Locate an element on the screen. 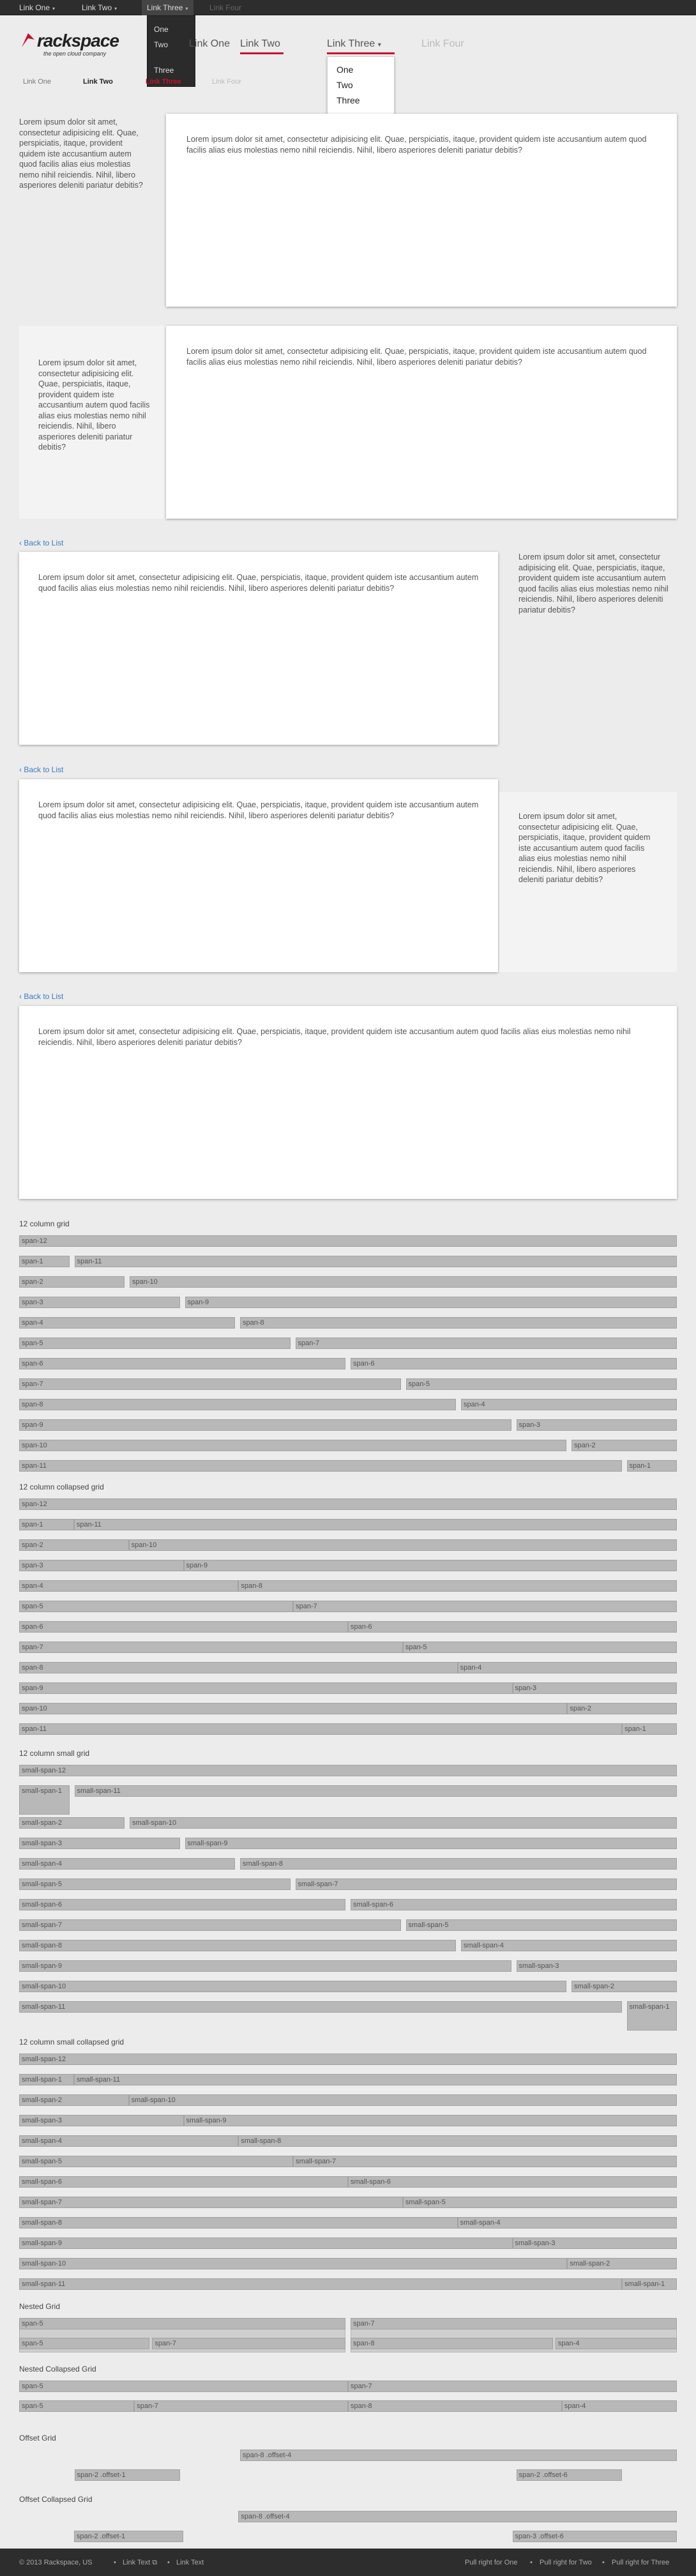 The height and width of the screenshot is (2576, 696). grid-section-title: 12 column small collapsed grid is located at coordinates (72, 2042).